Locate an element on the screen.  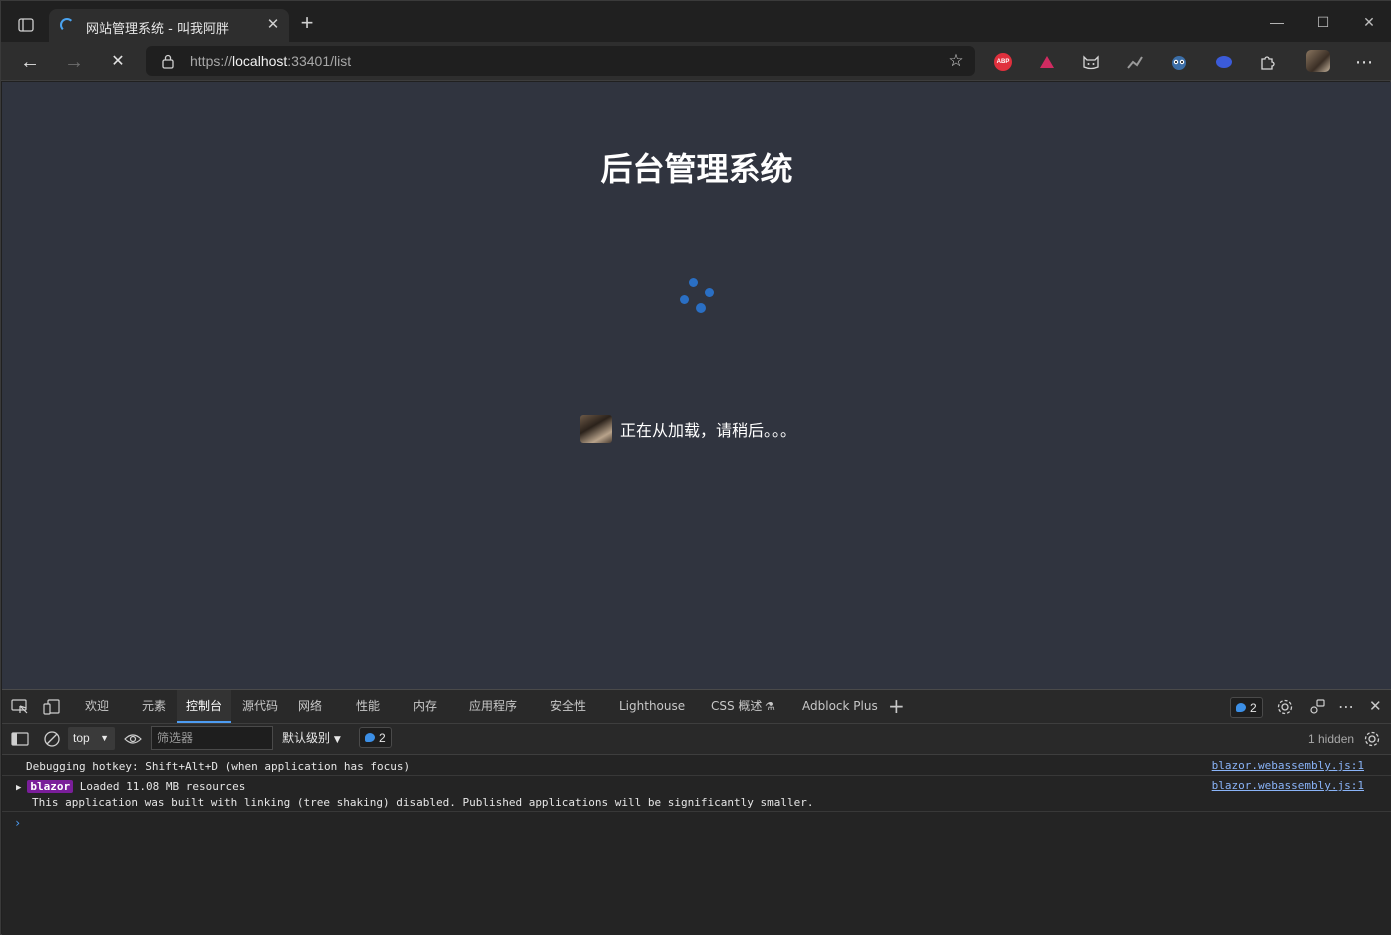
forward-button: → is located at coordinates (74, 62).